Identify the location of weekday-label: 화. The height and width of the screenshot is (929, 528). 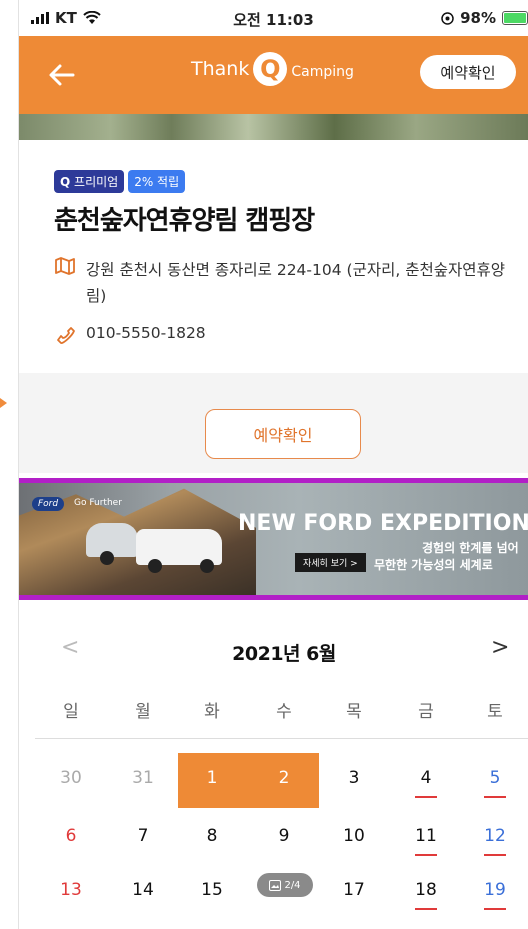
(212, 712).